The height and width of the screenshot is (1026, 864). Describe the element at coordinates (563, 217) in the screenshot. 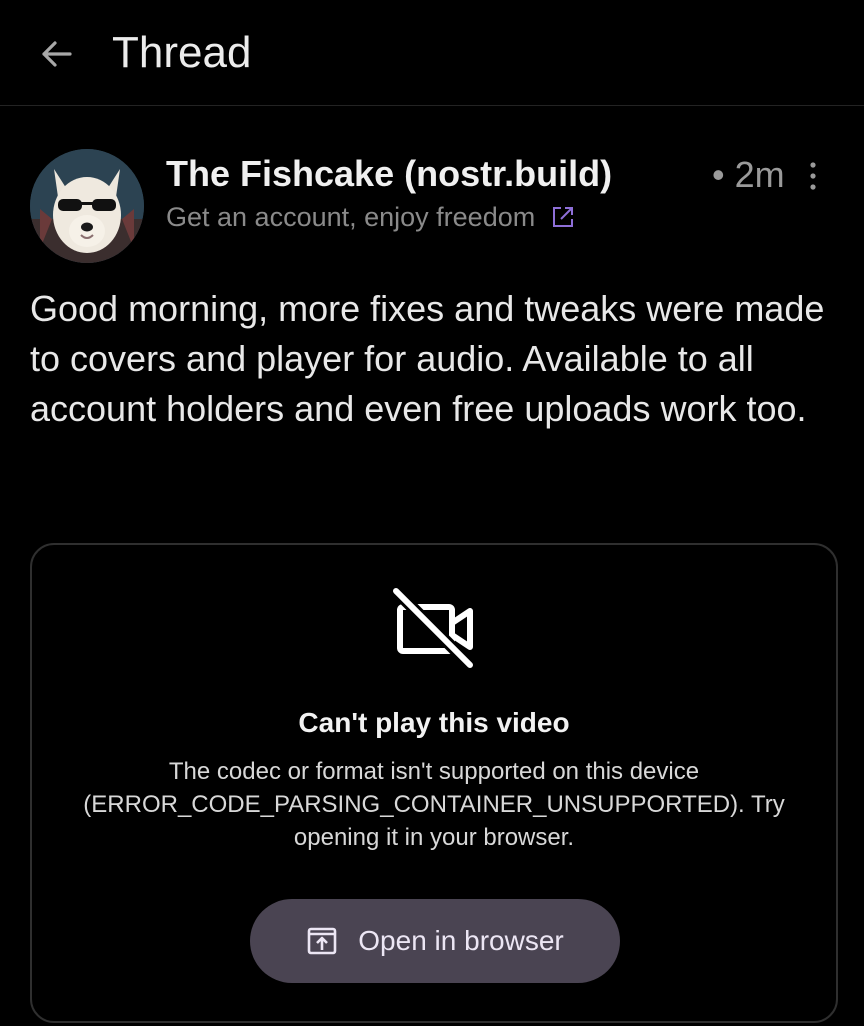

I see `external-link-icon` at that location.